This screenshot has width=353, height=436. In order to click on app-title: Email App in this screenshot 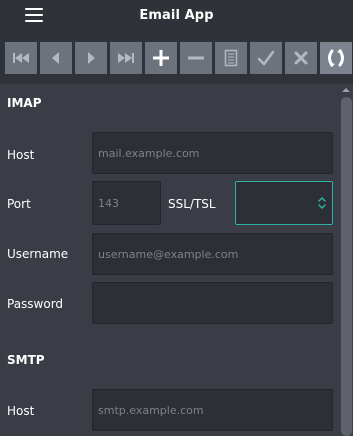, I will do `click(176, 15)`.